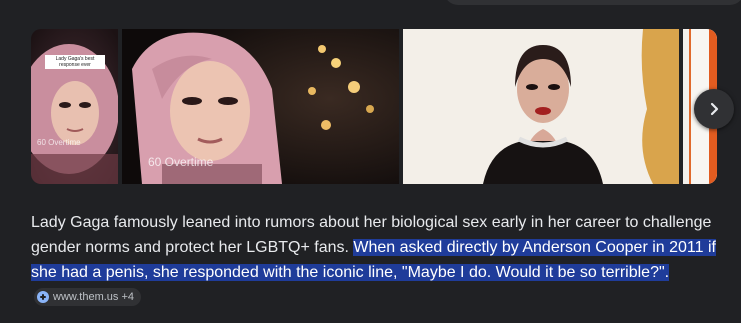  I want to click on source-link-chip: www.them.us +4, so click(88, 297).